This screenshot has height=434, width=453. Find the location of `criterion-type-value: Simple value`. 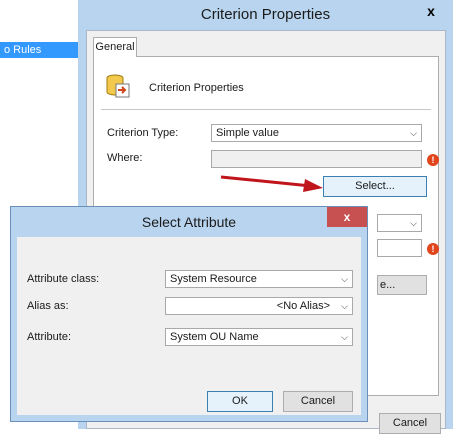

criterion-type-value: Simple value is located at coordinates (247, 133).